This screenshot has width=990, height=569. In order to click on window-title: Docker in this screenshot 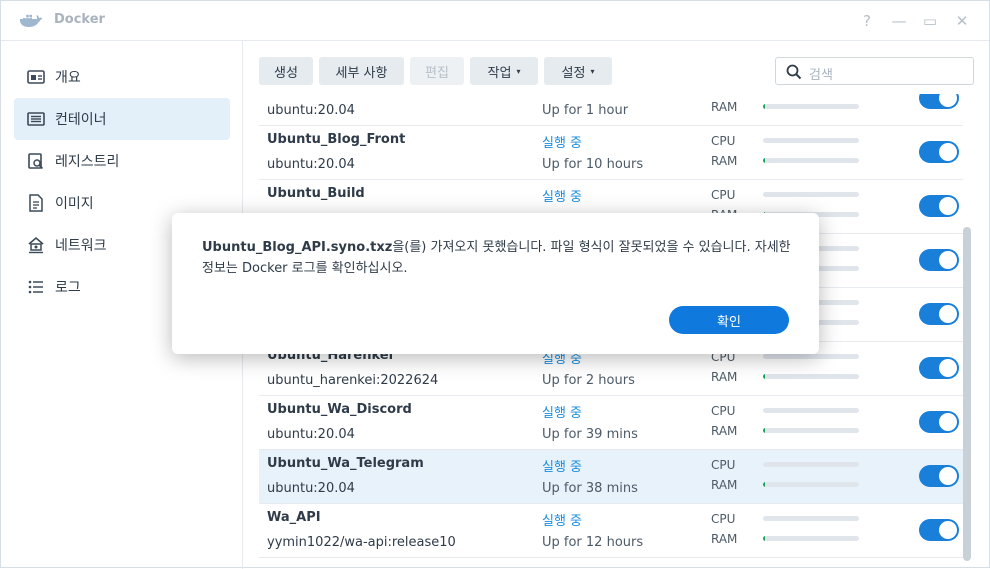, I will do `click(79, 19)`.